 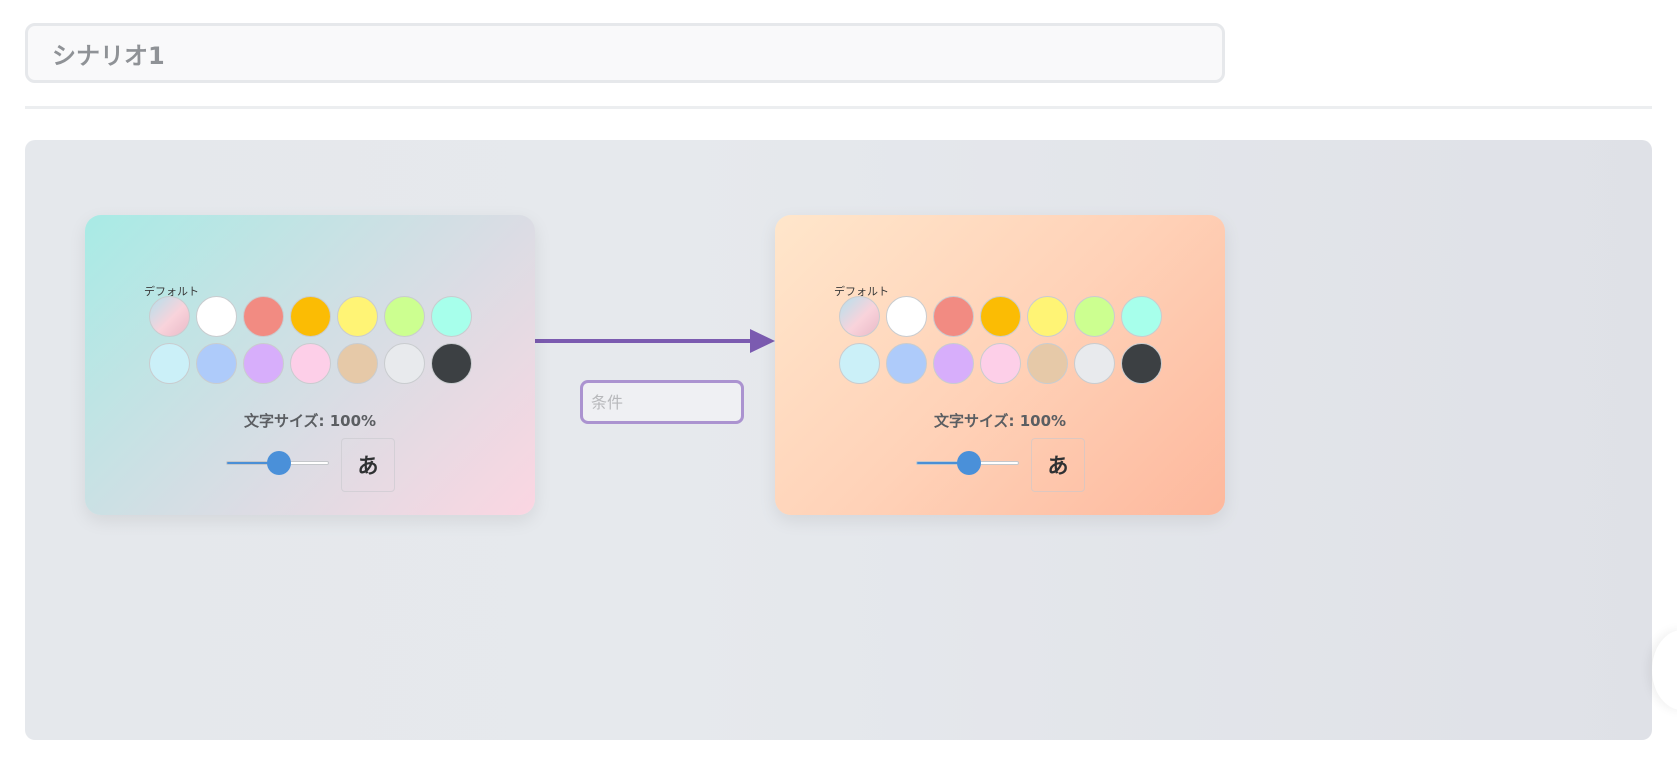 I want to click on edge-arrowhead-icon, so click(x=762, y=341).